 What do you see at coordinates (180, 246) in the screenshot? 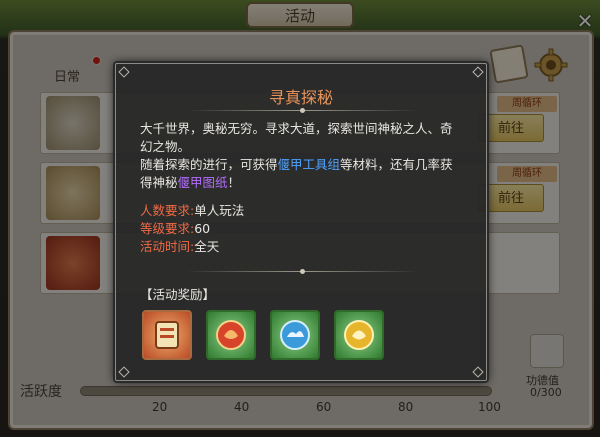
I see `requirement-row: 活动时间:全天` at bounding box center [180, 246].